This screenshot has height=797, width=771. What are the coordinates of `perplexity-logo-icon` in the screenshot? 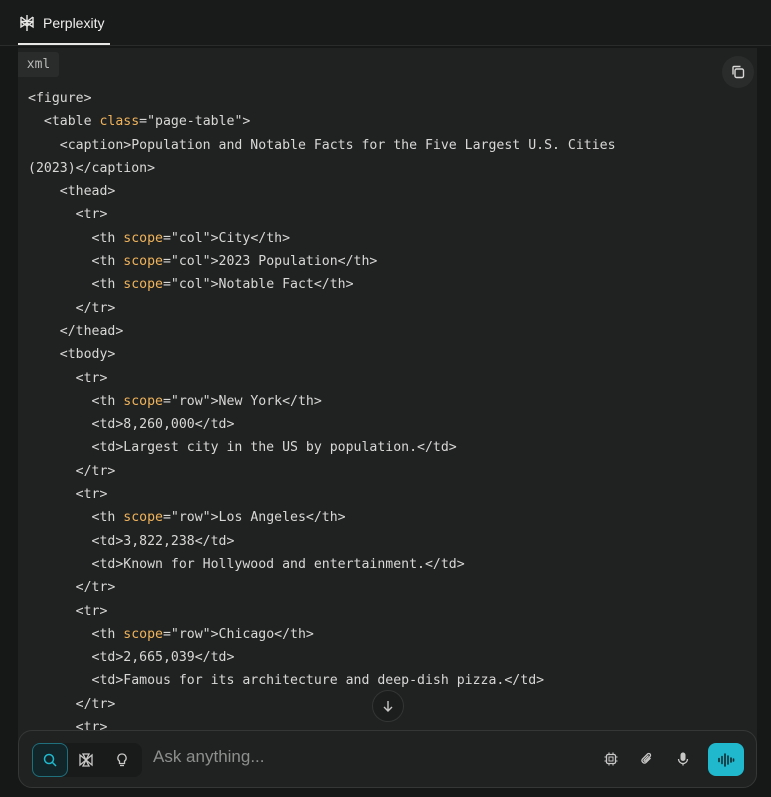 It's located at (27, 22).